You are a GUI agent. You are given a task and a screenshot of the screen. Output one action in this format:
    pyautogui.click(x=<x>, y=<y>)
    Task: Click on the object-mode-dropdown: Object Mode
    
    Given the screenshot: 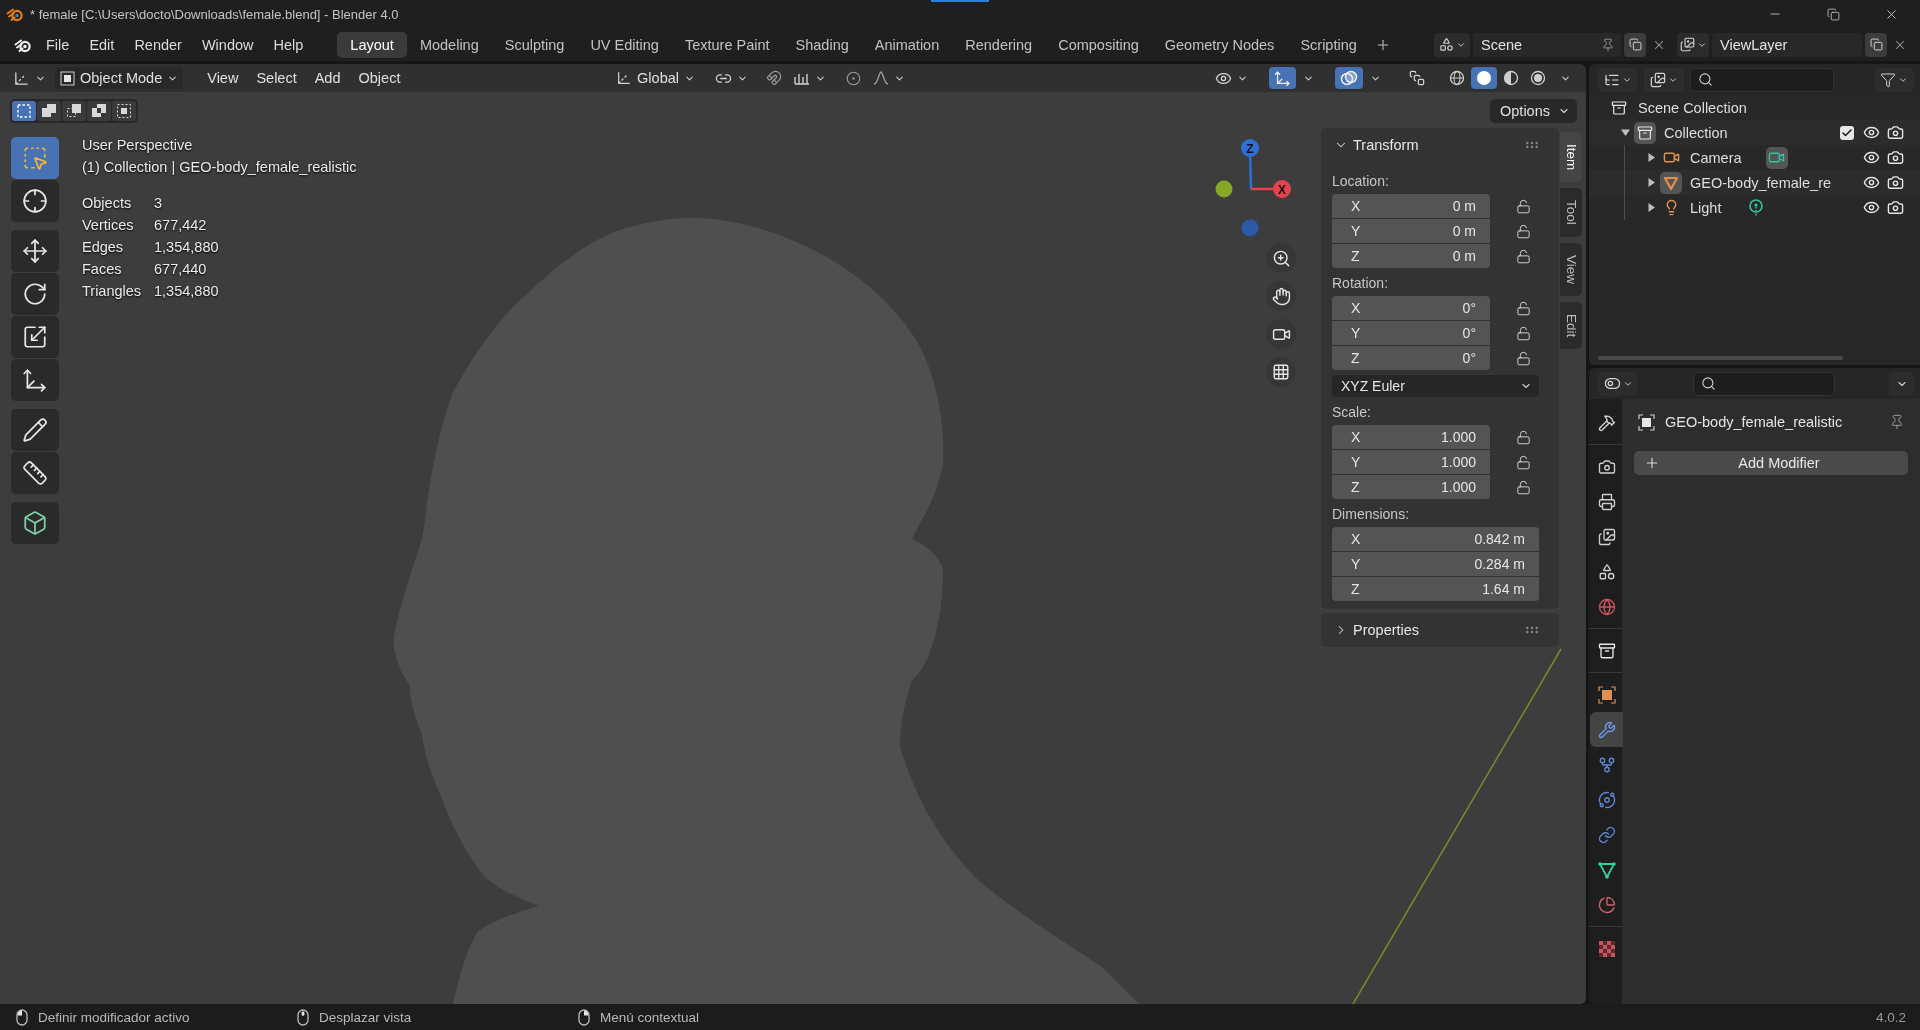 What is the action you would take?
    pyautogui.click(x=119, y=78)
    